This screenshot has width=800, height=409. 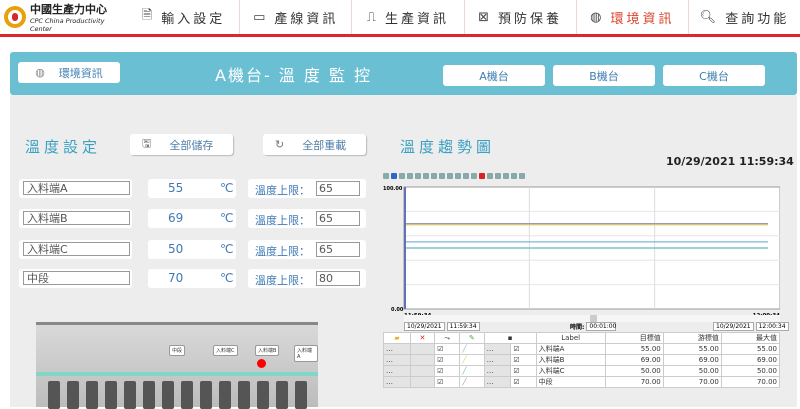 What do you see at coordinates (64, 17) in the screenshot?
I see `cpc-logo: 中國生產力中心 CPC China Productivity Center` at bounding box center [64, 17].